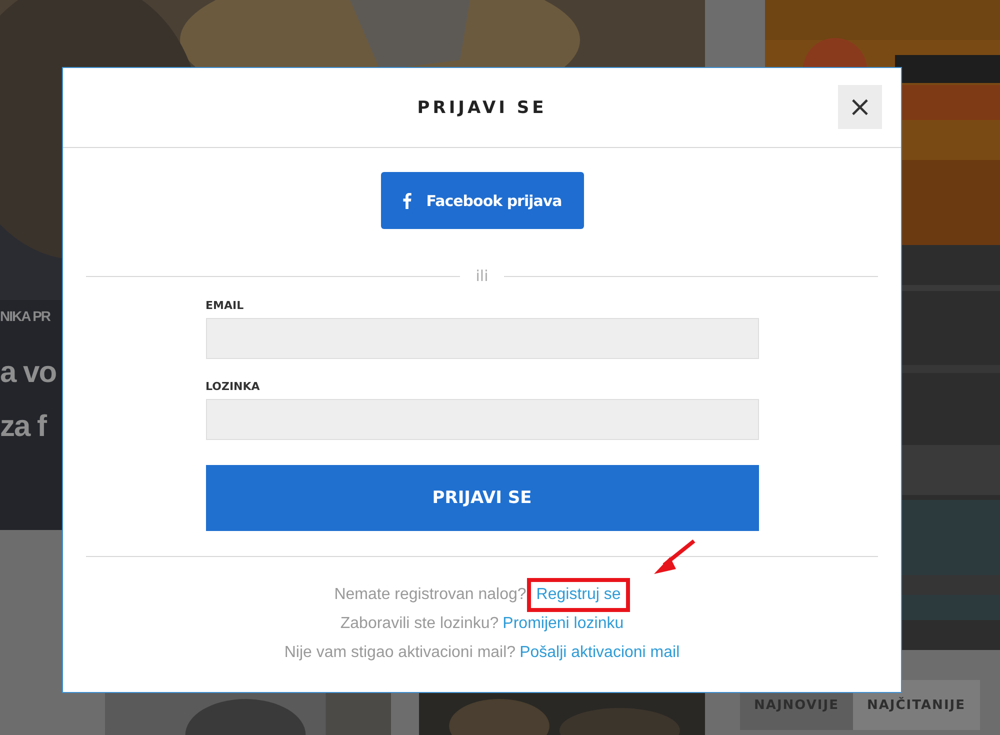  What do you see at coordinates (482, 108) in the screenshot?
I see `dialog-title: PRIJAVI SE` at bounding box center [482, 108].